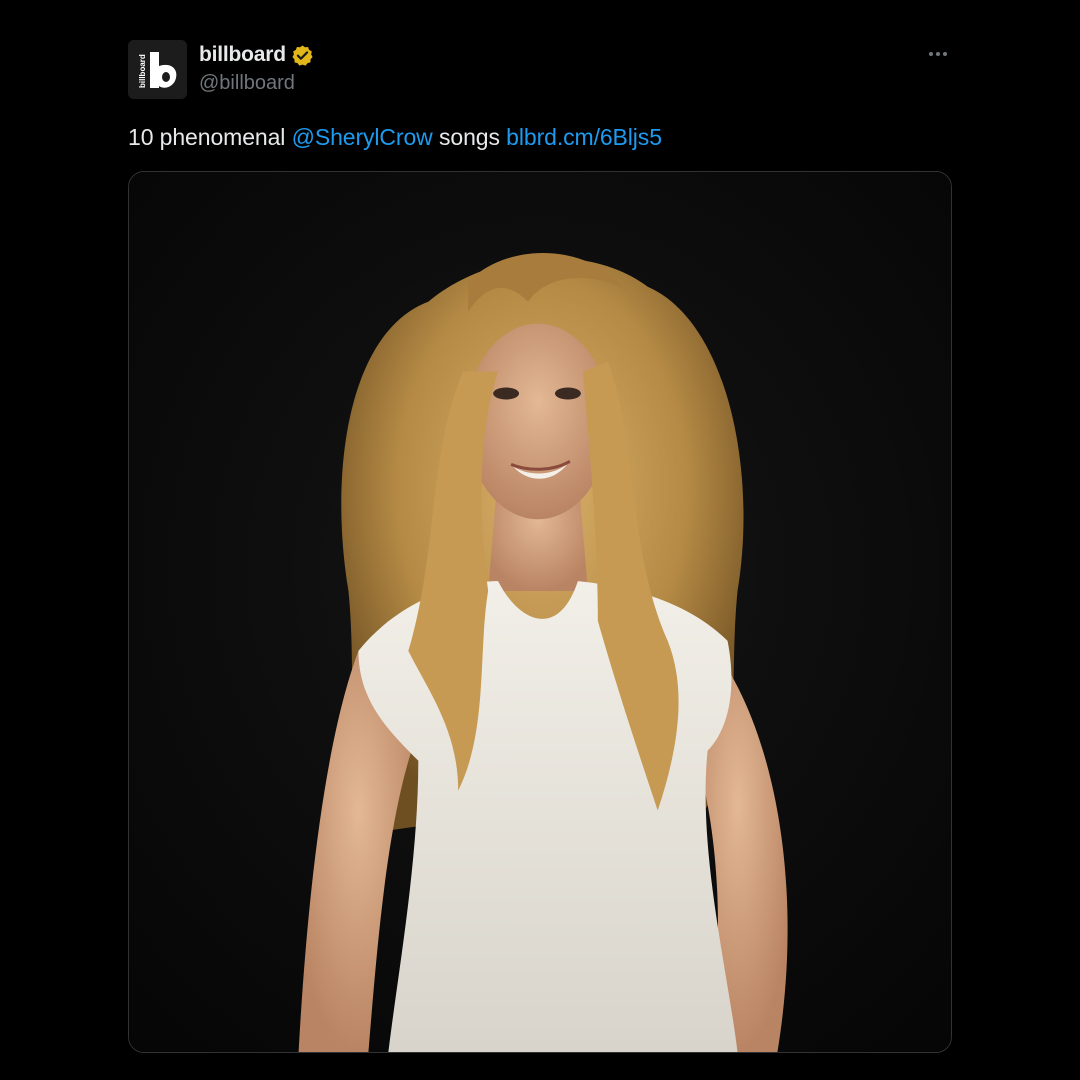  What do you see at coordinates (256, 68) in the screenshot?
I see `author-names: billboard @billboard` at bounding box center [256, 68].